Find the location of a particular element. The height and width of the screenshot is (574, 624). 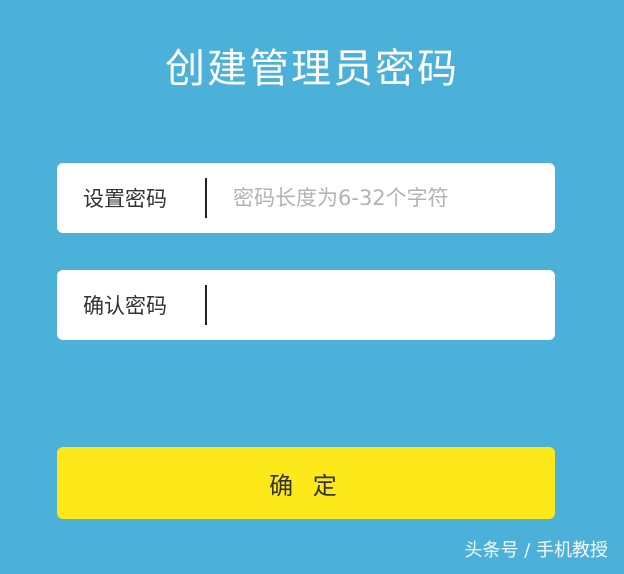

confirm-password-input is located at coordinates (381, 305).